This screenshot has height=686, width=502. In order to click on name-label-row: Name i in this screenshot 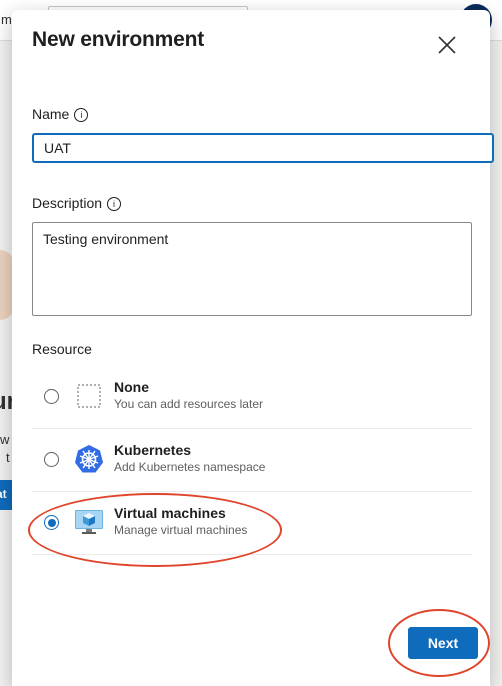, I will do `click(60, 114)`.